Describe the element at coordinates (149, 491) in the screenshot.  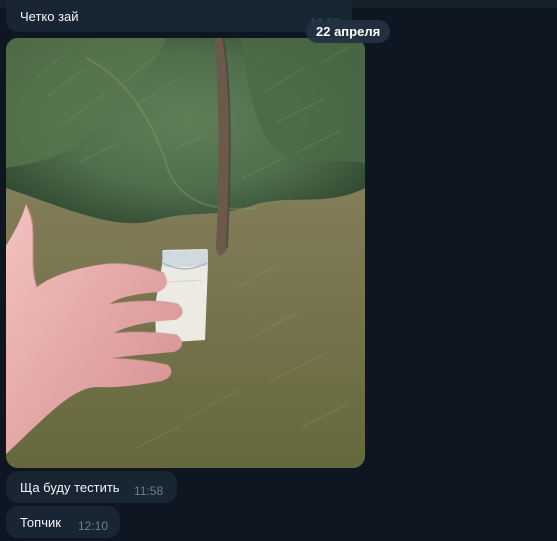
I see `message-time: 11:58` at that location.